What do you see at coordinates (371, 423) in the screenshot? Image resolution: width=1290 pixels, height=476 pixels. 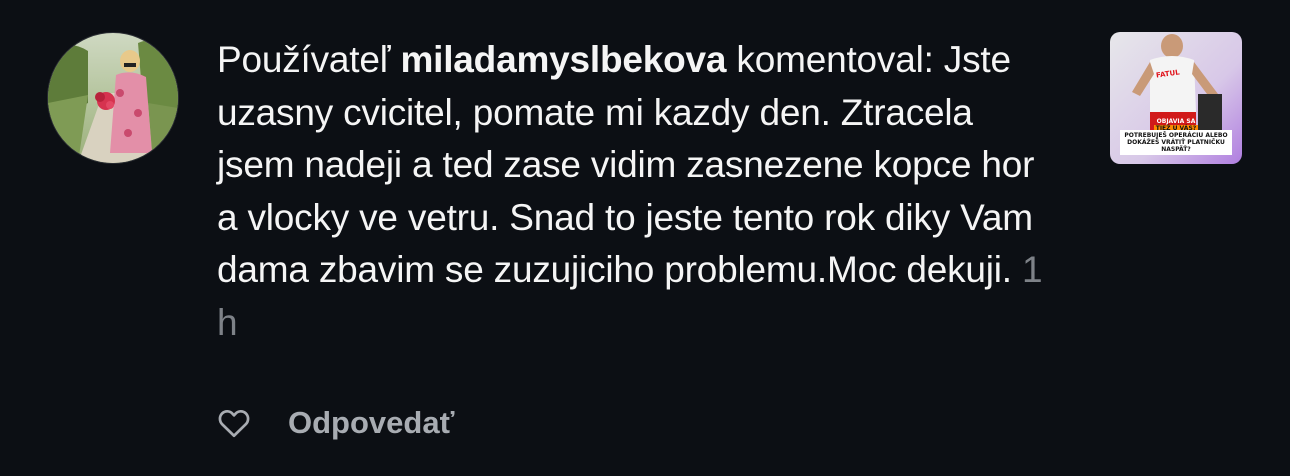 I see `reply-button: Odpovedať` at bounding box center [371, 423].